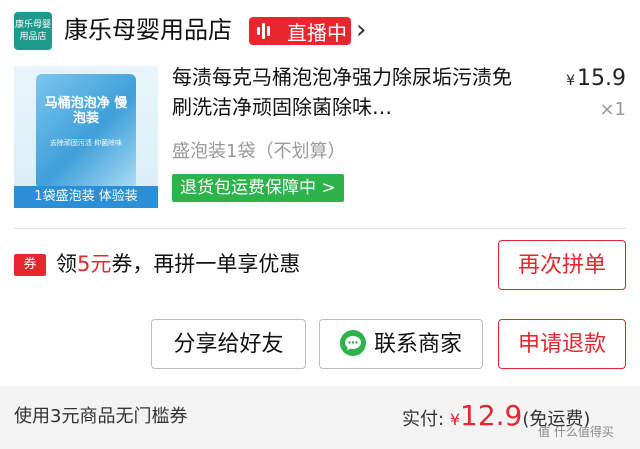  Describe the element at coordinates (576, 432) in the screenshot. I see `watermark: 值 什么值得买` at that location.